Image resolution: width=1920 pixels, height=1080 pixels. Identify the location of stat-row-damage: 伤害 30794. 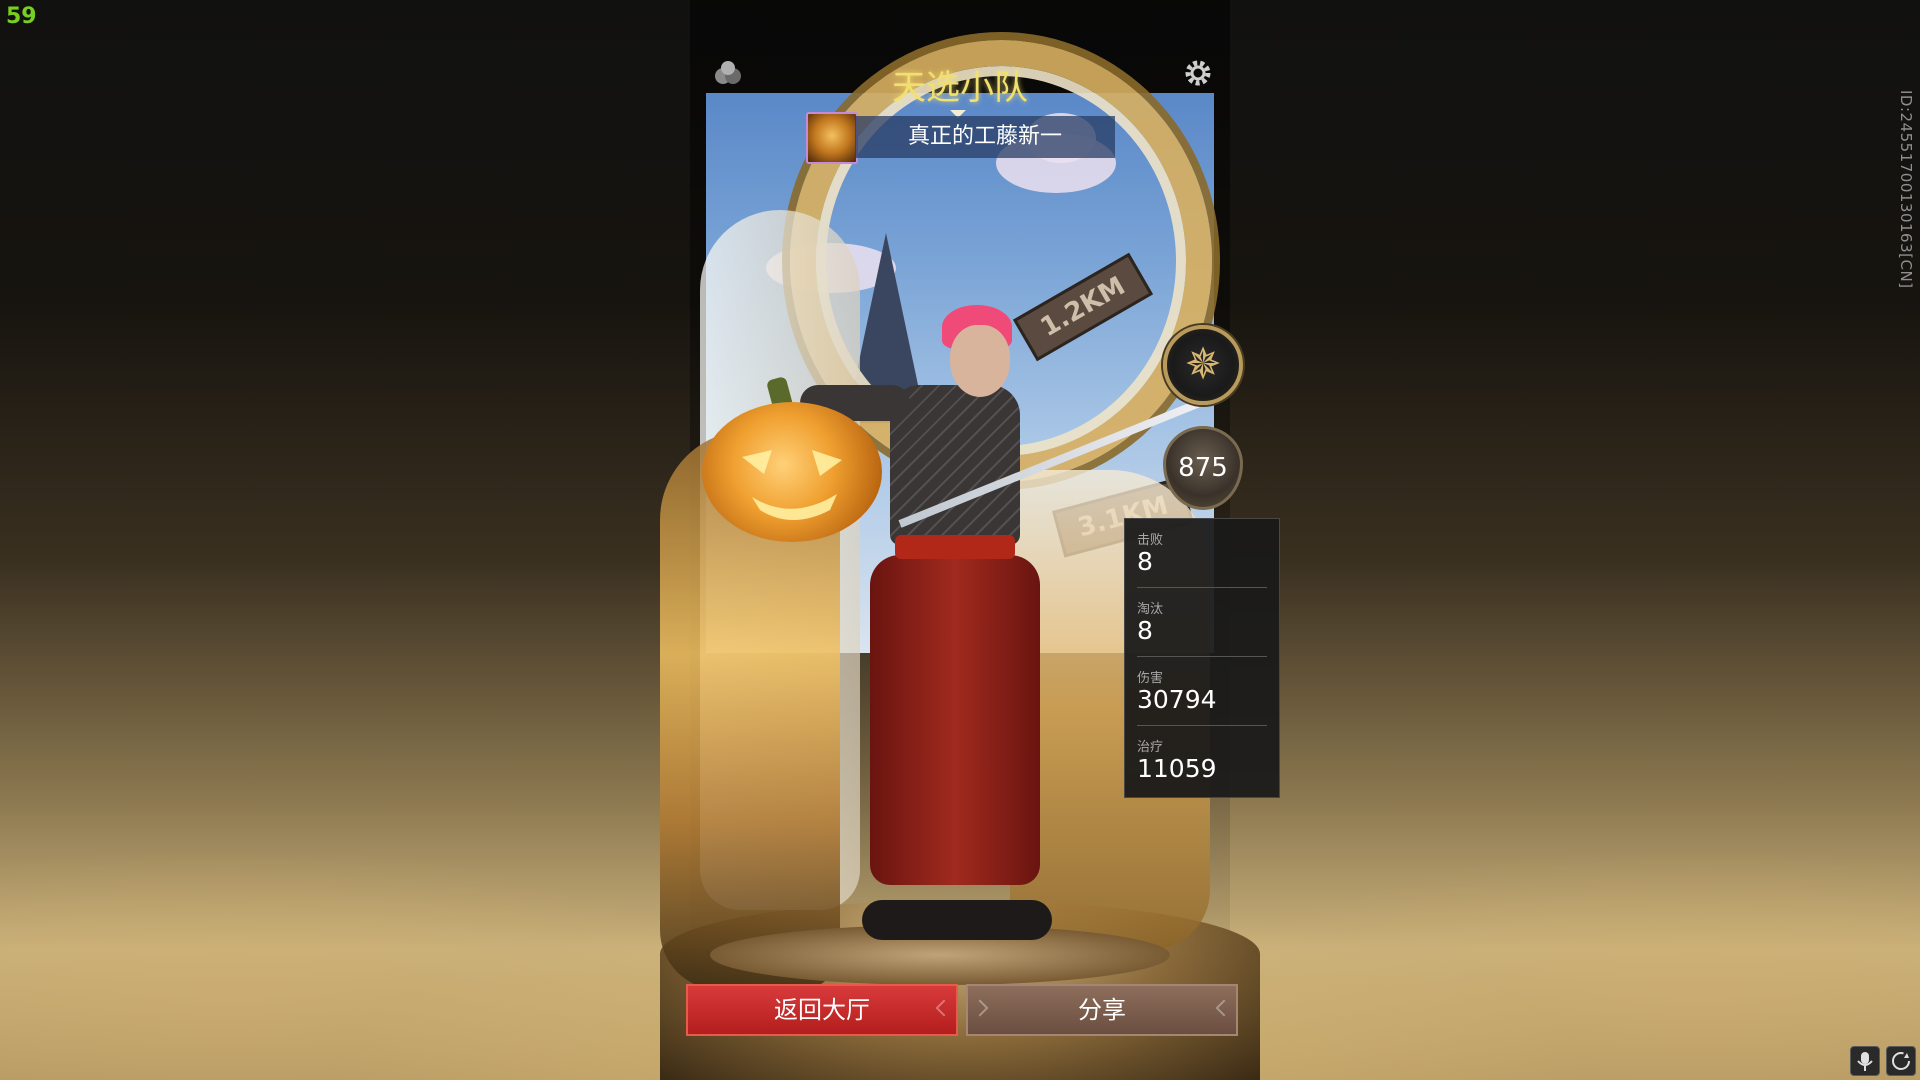
(1202, 691).